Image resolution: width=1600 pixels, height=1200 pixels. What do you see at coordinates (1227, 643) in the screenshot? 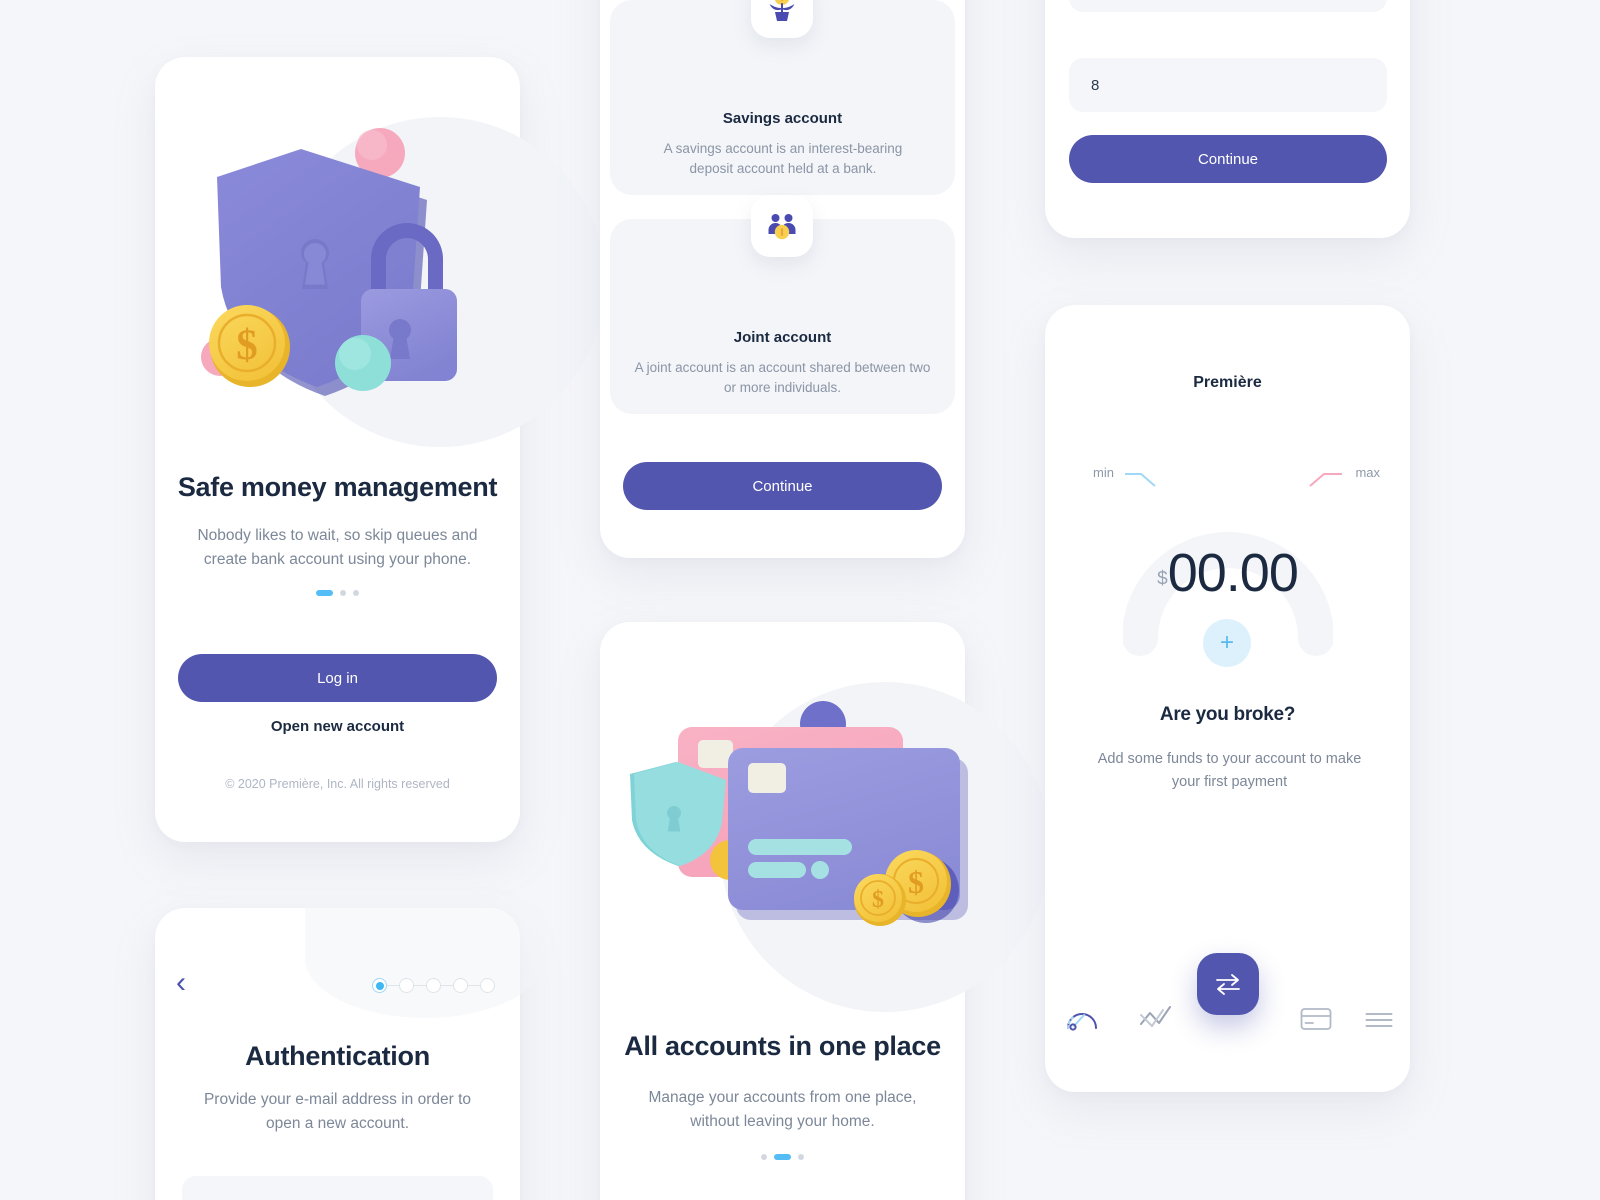
I see `add-funds-button: +` at bounding box center [1227, 643].